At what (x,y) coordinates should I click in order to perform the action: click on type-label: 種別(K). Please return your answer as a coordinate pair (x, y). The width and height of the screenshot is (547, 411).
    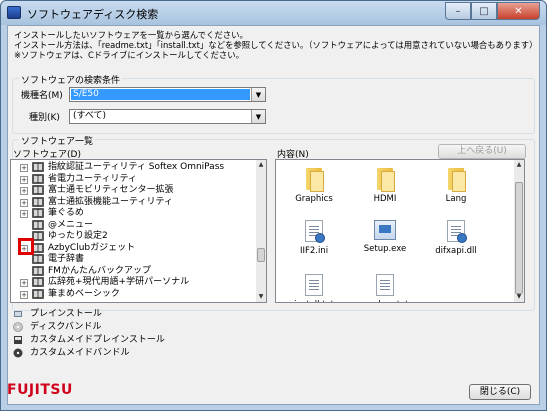
    Looking at the image, I should click on (44, 118).